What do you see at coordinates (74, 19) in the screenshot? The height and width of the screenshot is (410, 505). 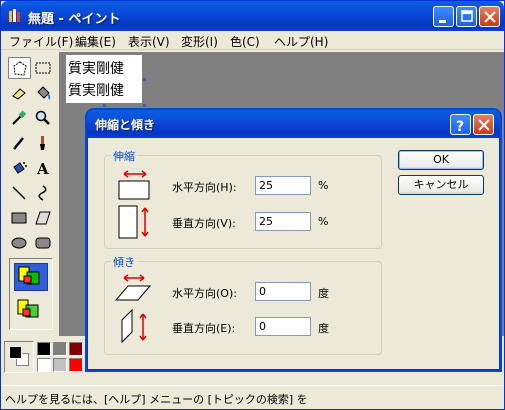 I see `window-title: 無題 - ペイント` at bounding box center [74, 19].